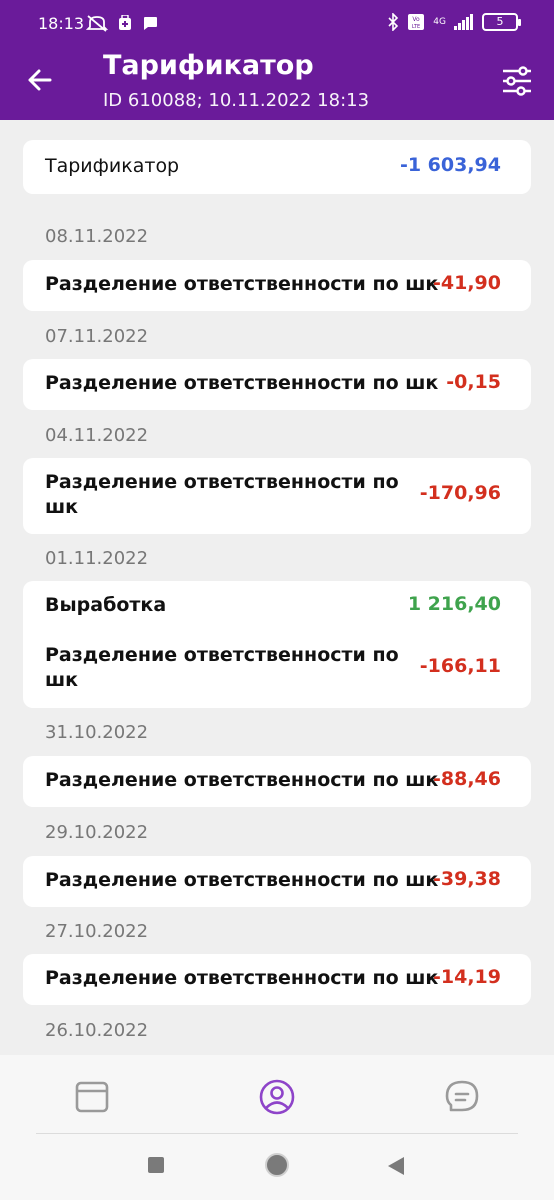 The width and height of the screenshot is (554, 1200). I want to click on transaction-card: Разделение ответственности по шк -41,90, so click(277, 285).